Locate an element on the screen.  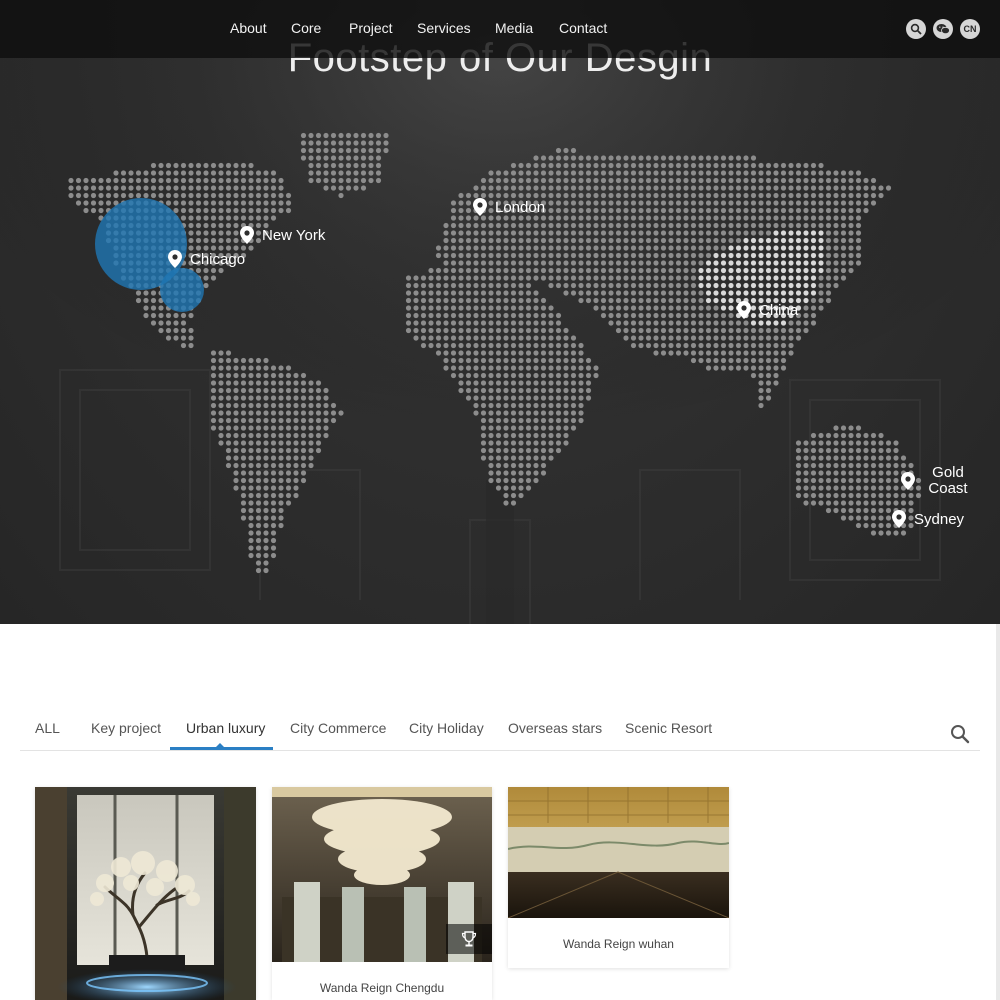
language-switch-button: CN is located at coordinates (970, 29).